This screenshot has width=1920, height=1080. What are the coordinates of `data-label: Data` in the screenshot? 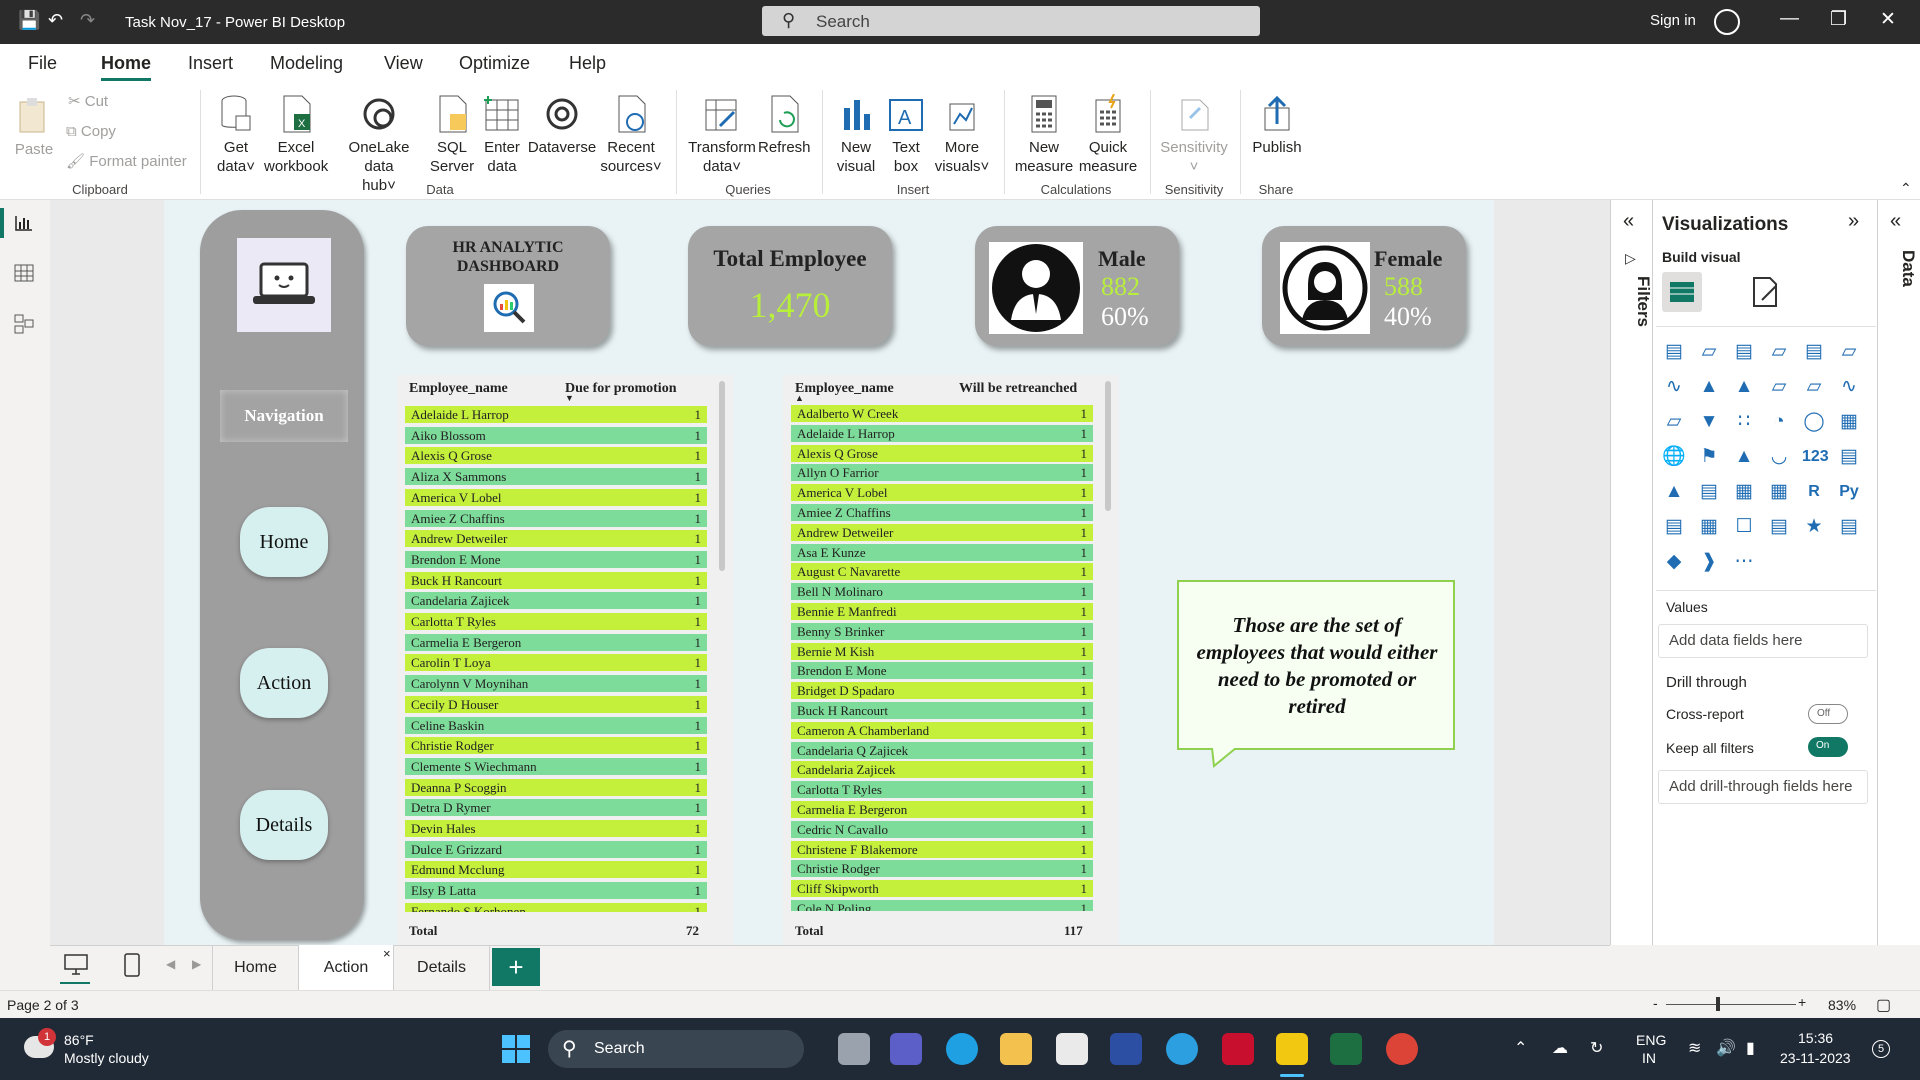 It's located at (1908, 268).